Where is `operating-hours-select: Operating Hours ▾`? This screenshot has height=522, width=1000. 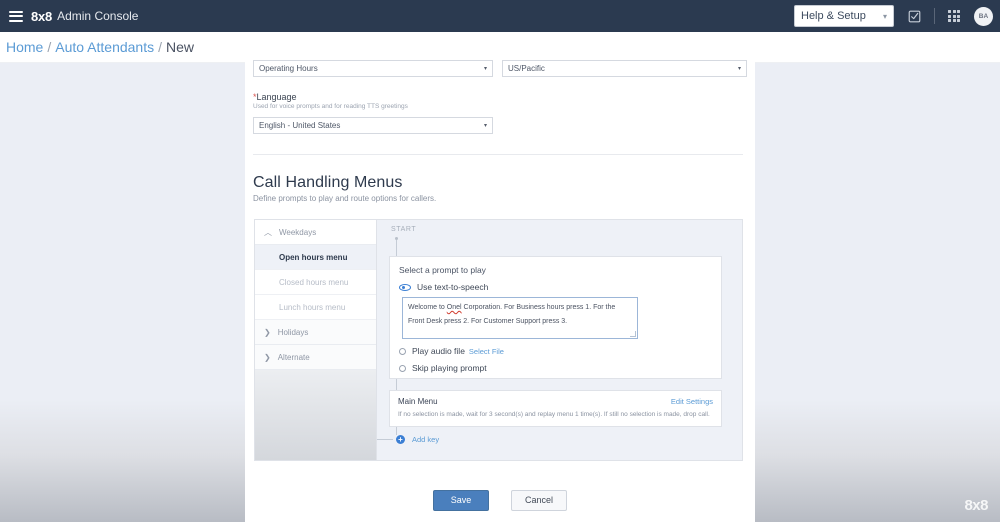
operating-hours-select: Operating Hours ▾ is located at coordinates (373, 68).